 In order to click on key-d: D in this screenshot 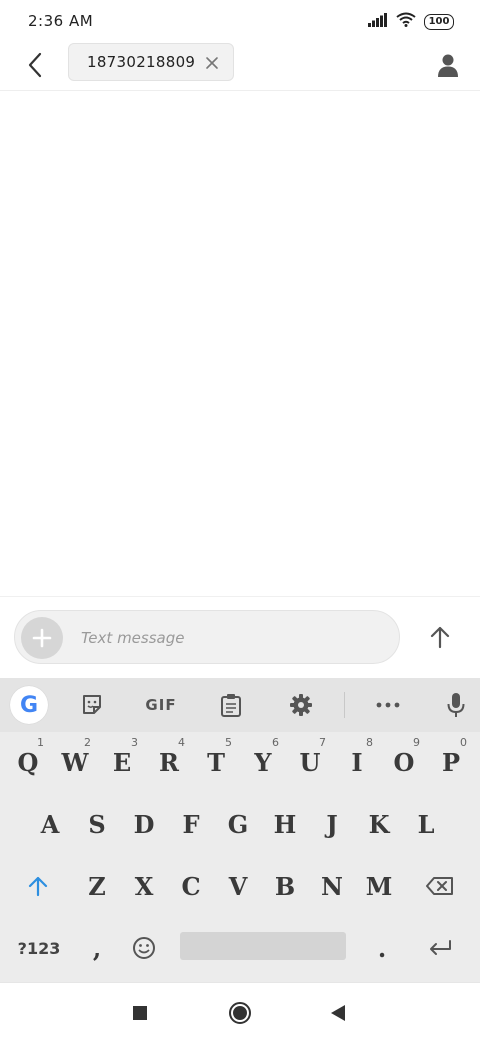, I will do `click(144, 824)`.